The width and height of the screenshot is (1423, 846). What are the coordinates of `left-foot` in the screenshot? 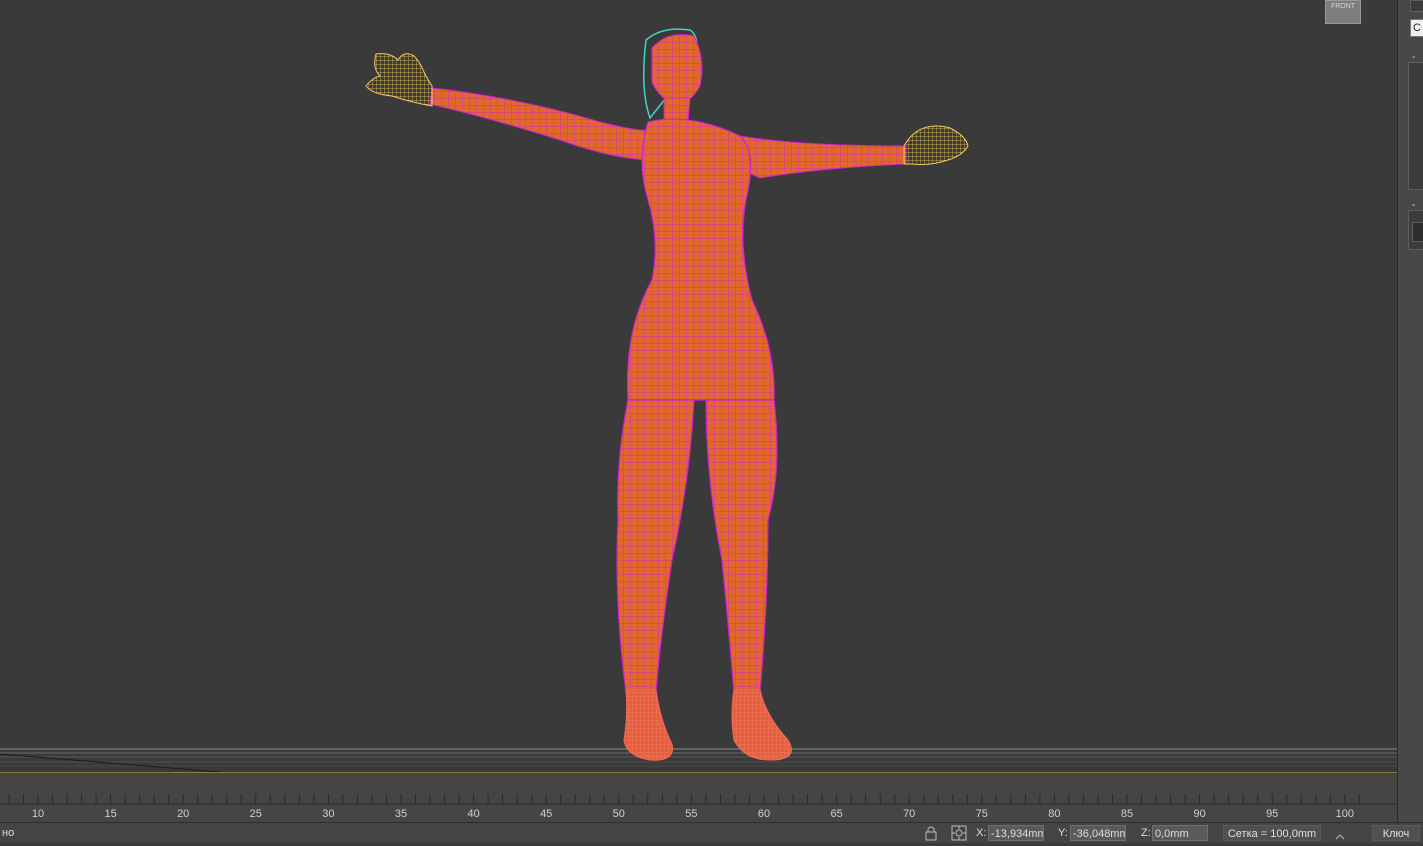 It's located at (648, 725).